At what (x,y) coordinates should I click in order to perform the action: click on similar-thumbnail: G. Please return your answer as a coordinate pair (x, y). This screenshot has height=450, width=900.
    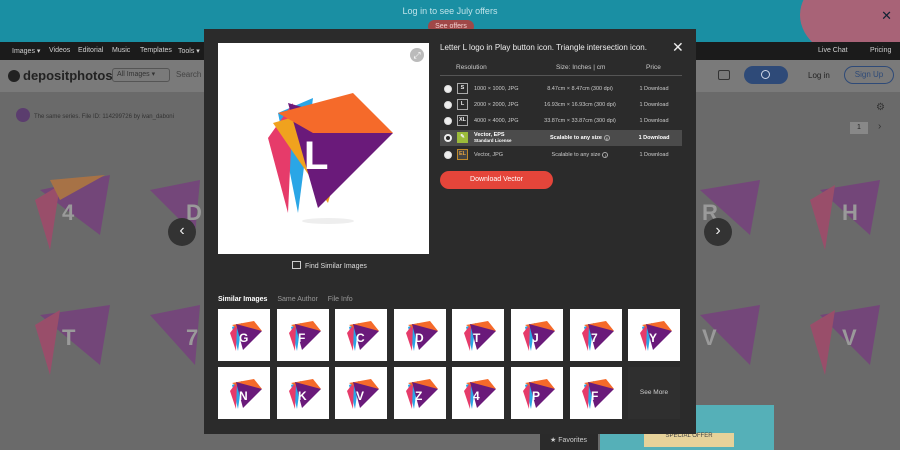
    Looking at the image, I should click on (244, 335).